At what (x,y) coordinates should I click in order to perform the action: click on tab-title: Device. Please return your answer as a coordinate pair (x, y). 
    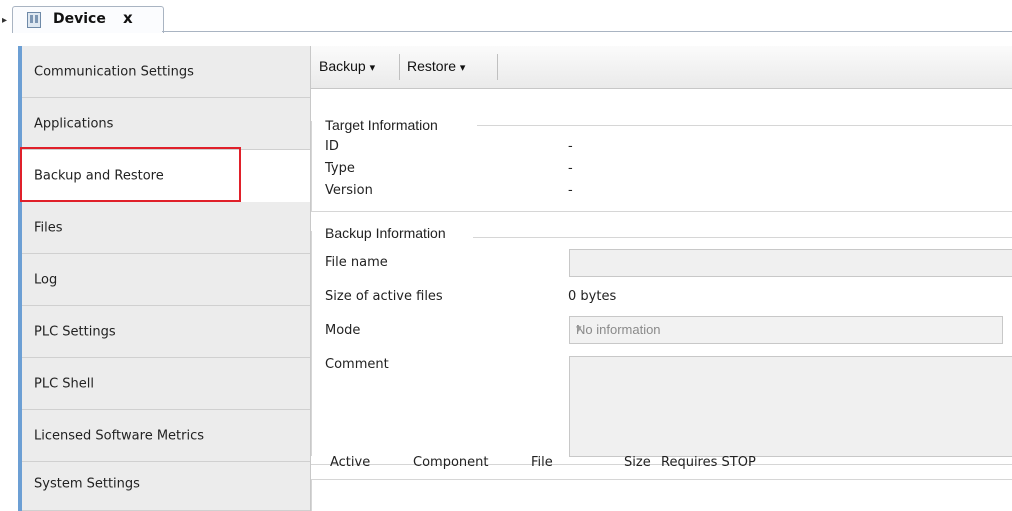
    Looking at the image, I should click on (79, 19).